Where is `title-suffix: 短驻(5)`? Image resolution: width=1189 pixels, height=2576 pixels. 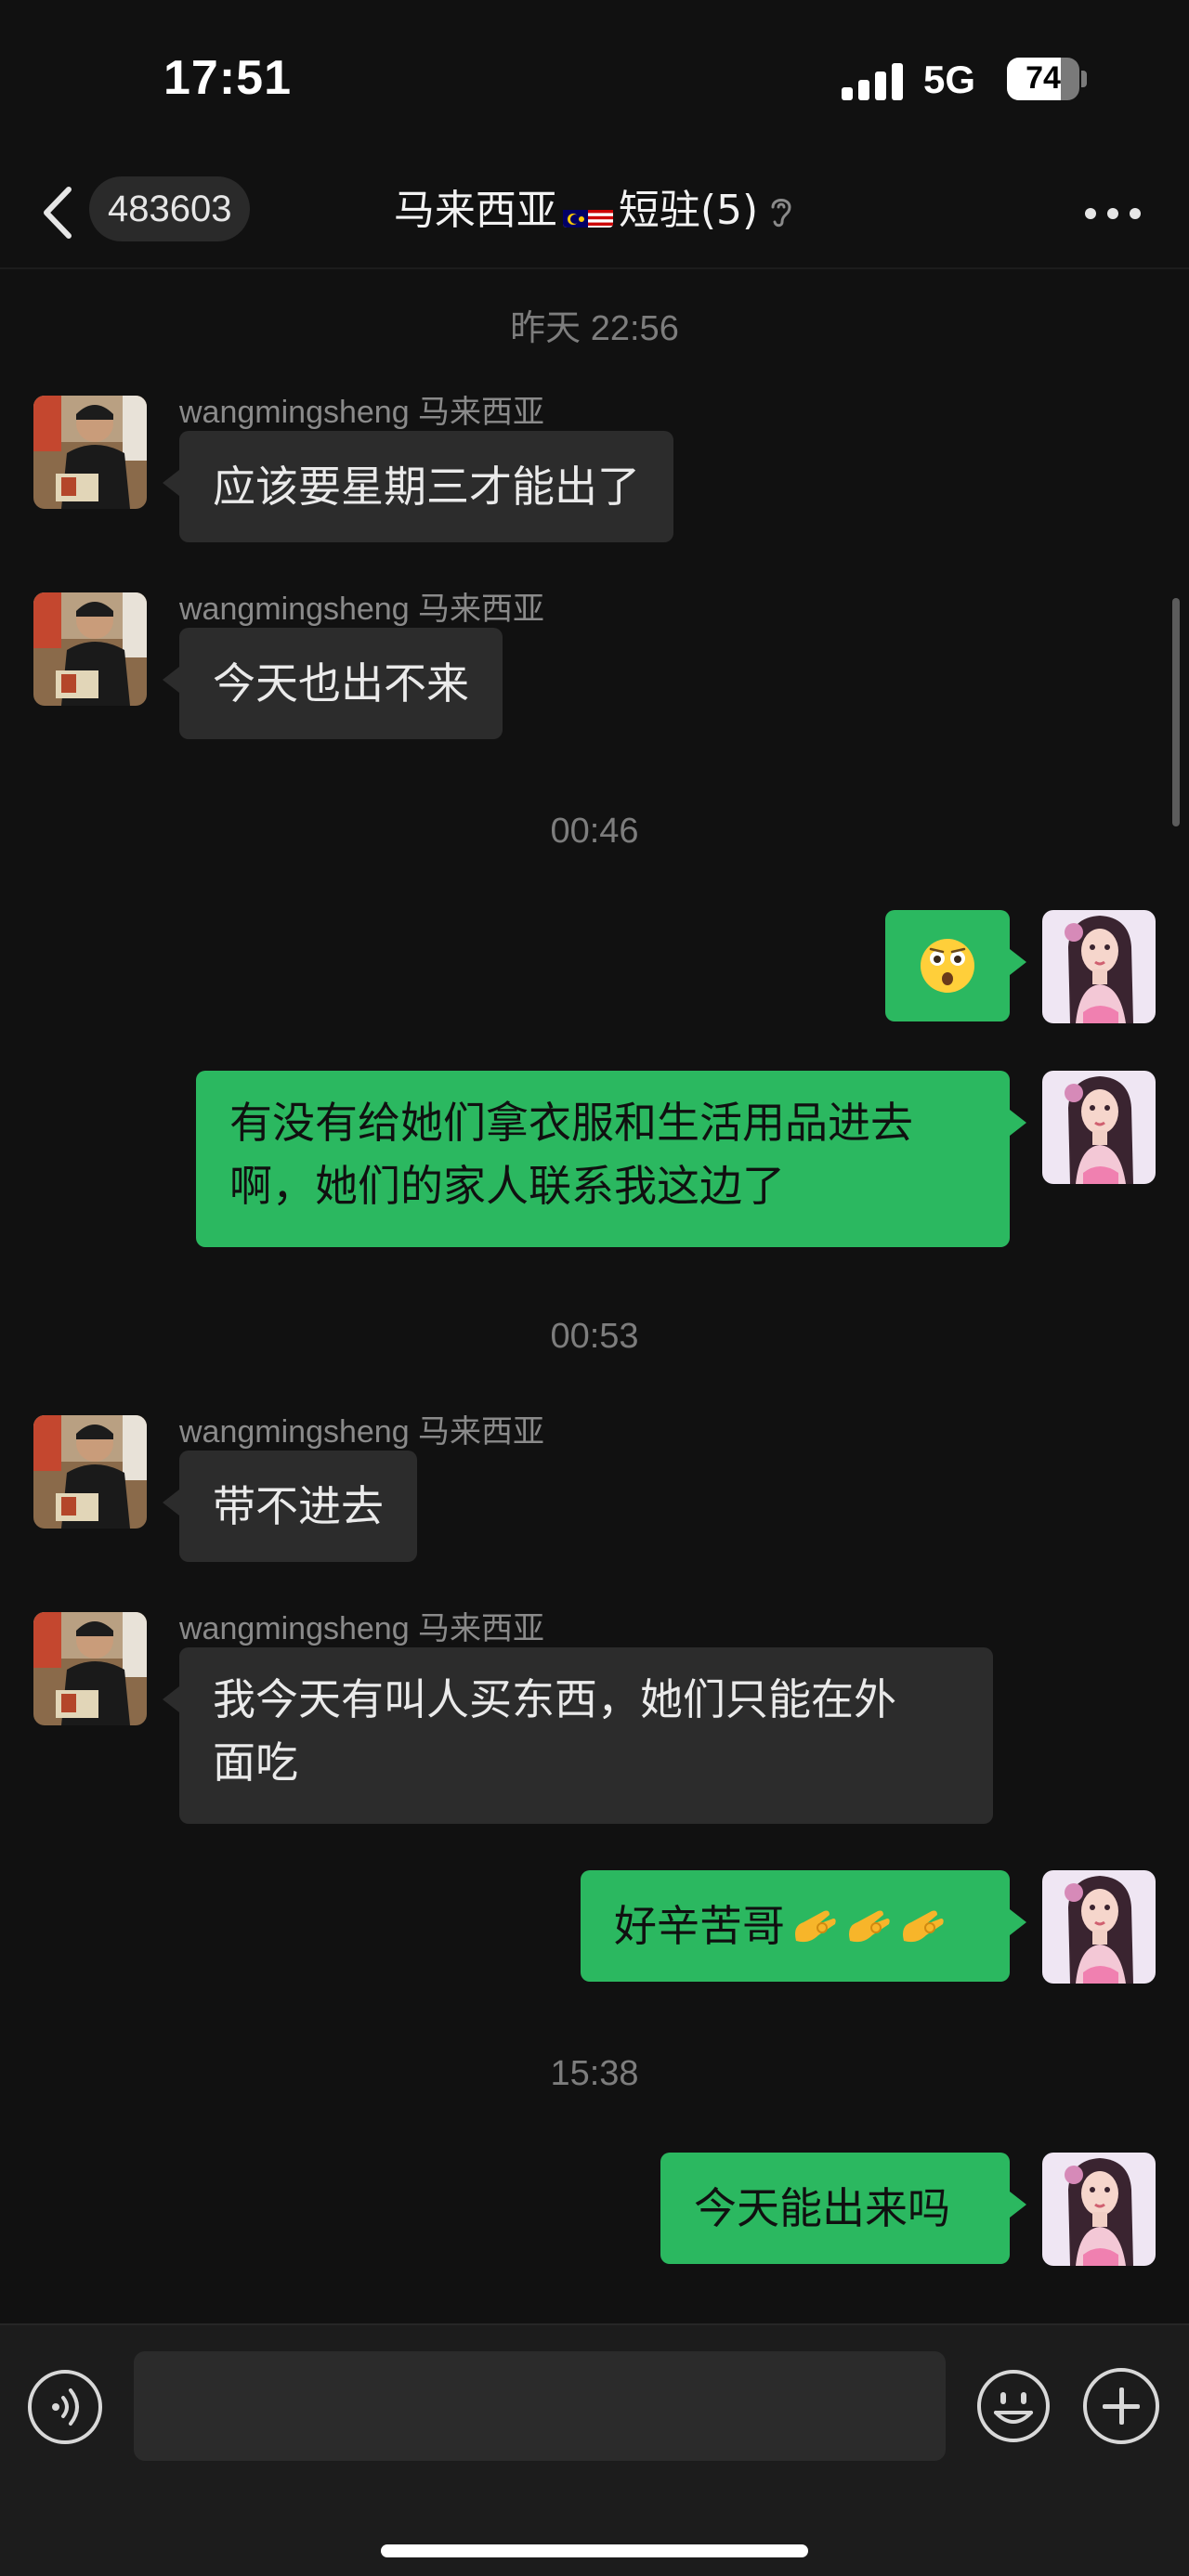 title-suffix: 短驻(5) is located at coordinates (688, 210).